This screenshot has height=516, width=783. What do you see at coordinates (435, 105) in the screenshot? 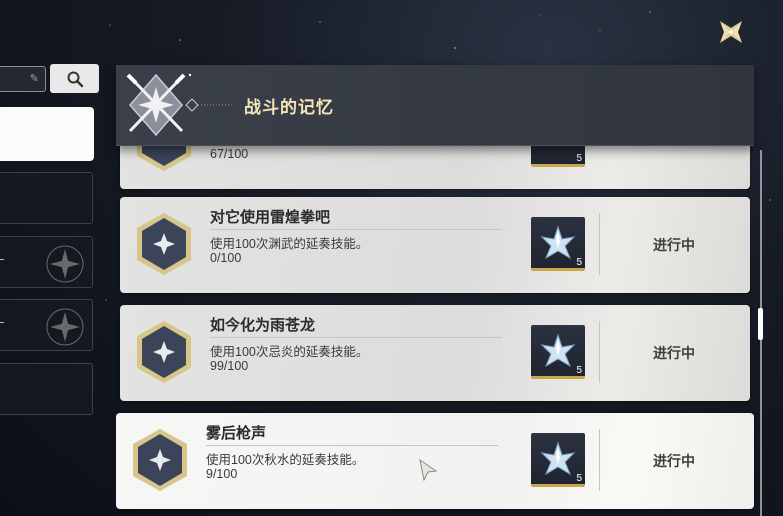
I see `category-header: 战斗的记忆` at bounding box center [435, 105].